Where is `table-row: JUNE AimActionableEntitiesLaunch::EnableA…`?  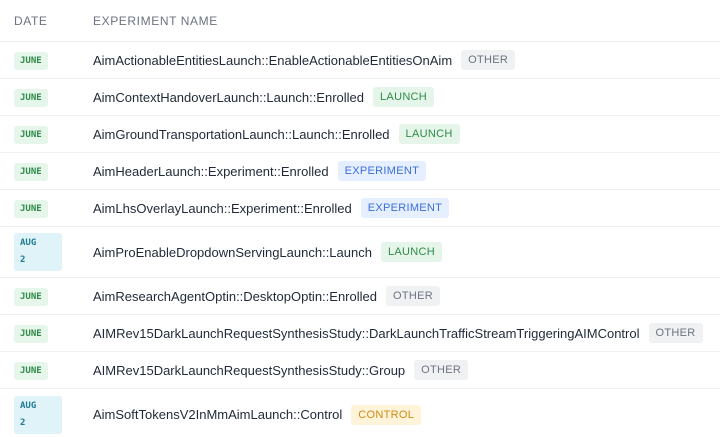
table-row: JUNE AimActionableEntitiesLaunch::EnableA… is located at coordinates (360, 60).